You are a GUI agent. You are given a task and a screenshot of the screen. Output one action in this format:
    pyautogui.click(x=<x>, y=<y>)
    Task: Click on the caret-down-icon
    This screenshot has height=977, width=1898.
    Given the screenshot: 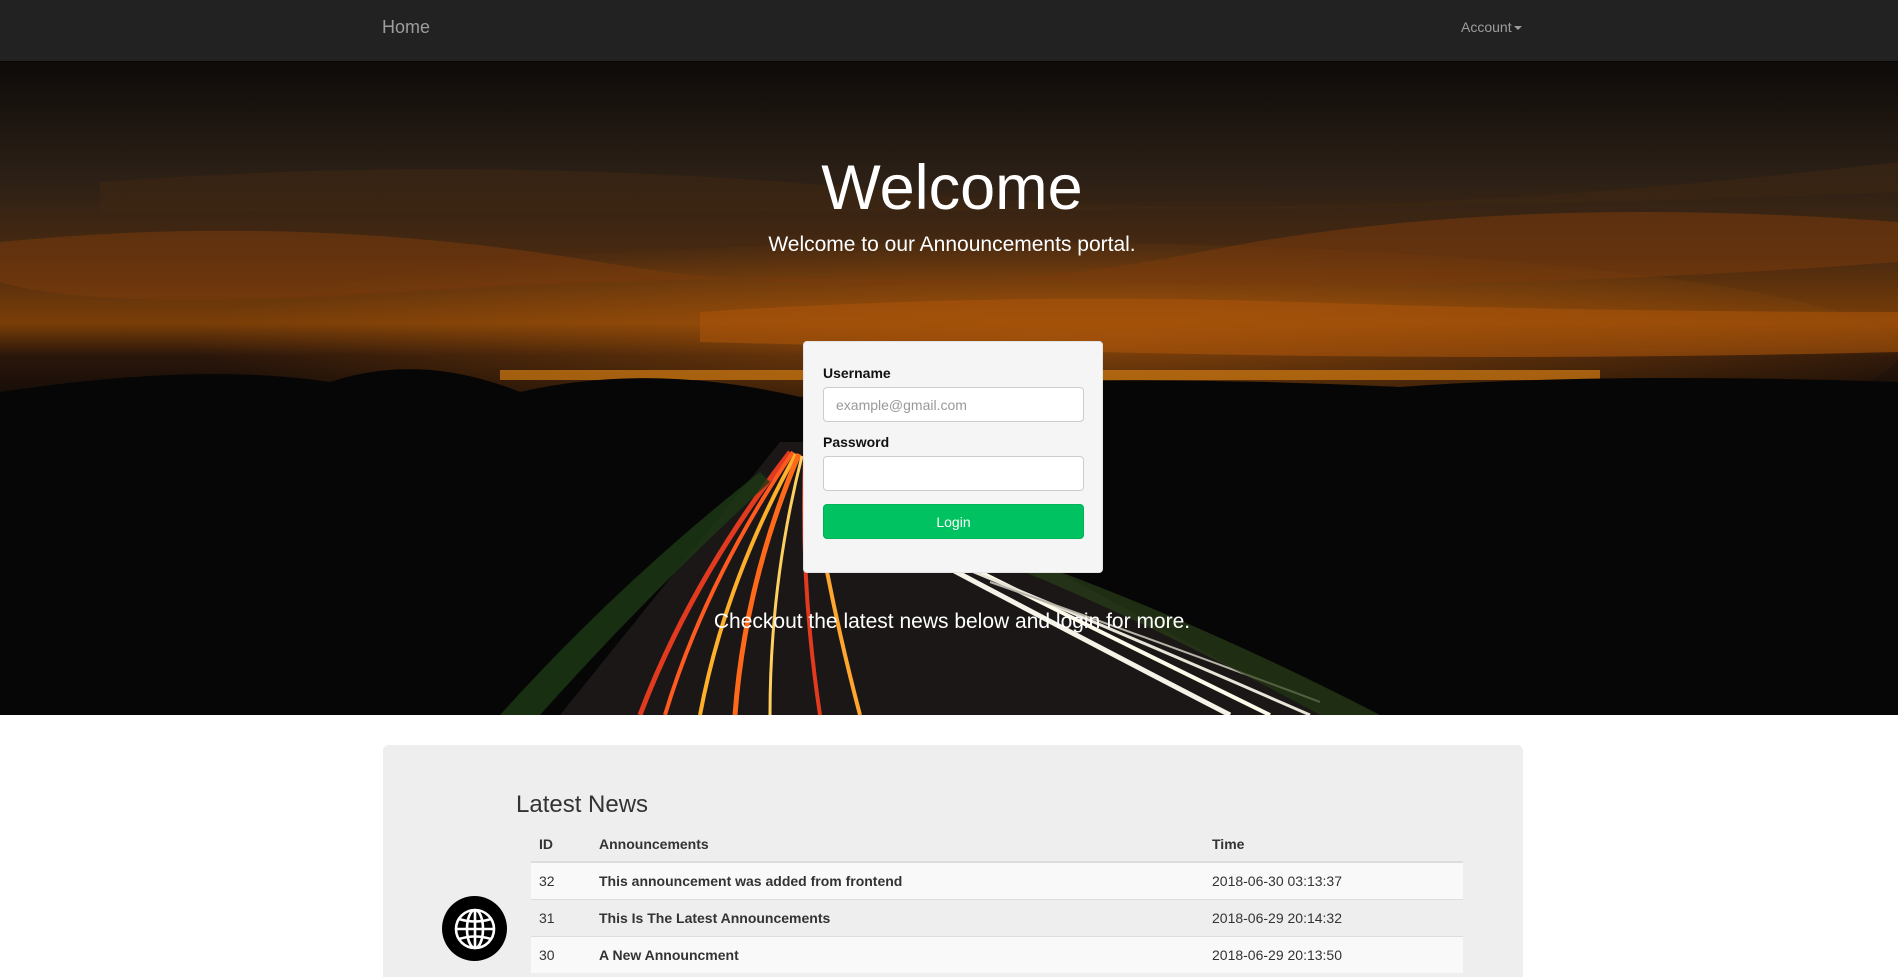 What is the action you would take?
    pyautogui.click(x=1517, y=28)
    